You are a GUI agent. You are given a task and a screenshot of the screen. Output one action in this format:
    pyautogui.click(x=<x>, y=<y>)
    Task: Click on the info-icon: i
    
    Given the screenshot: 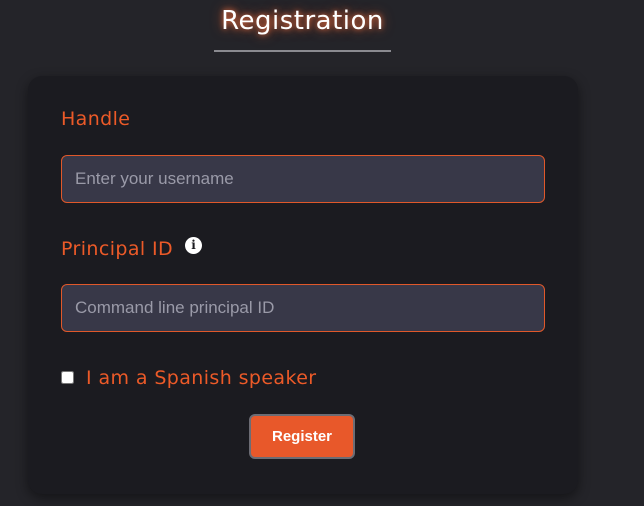 What is the action you would take?
    pyautogui.click(x=193, y=245)
    